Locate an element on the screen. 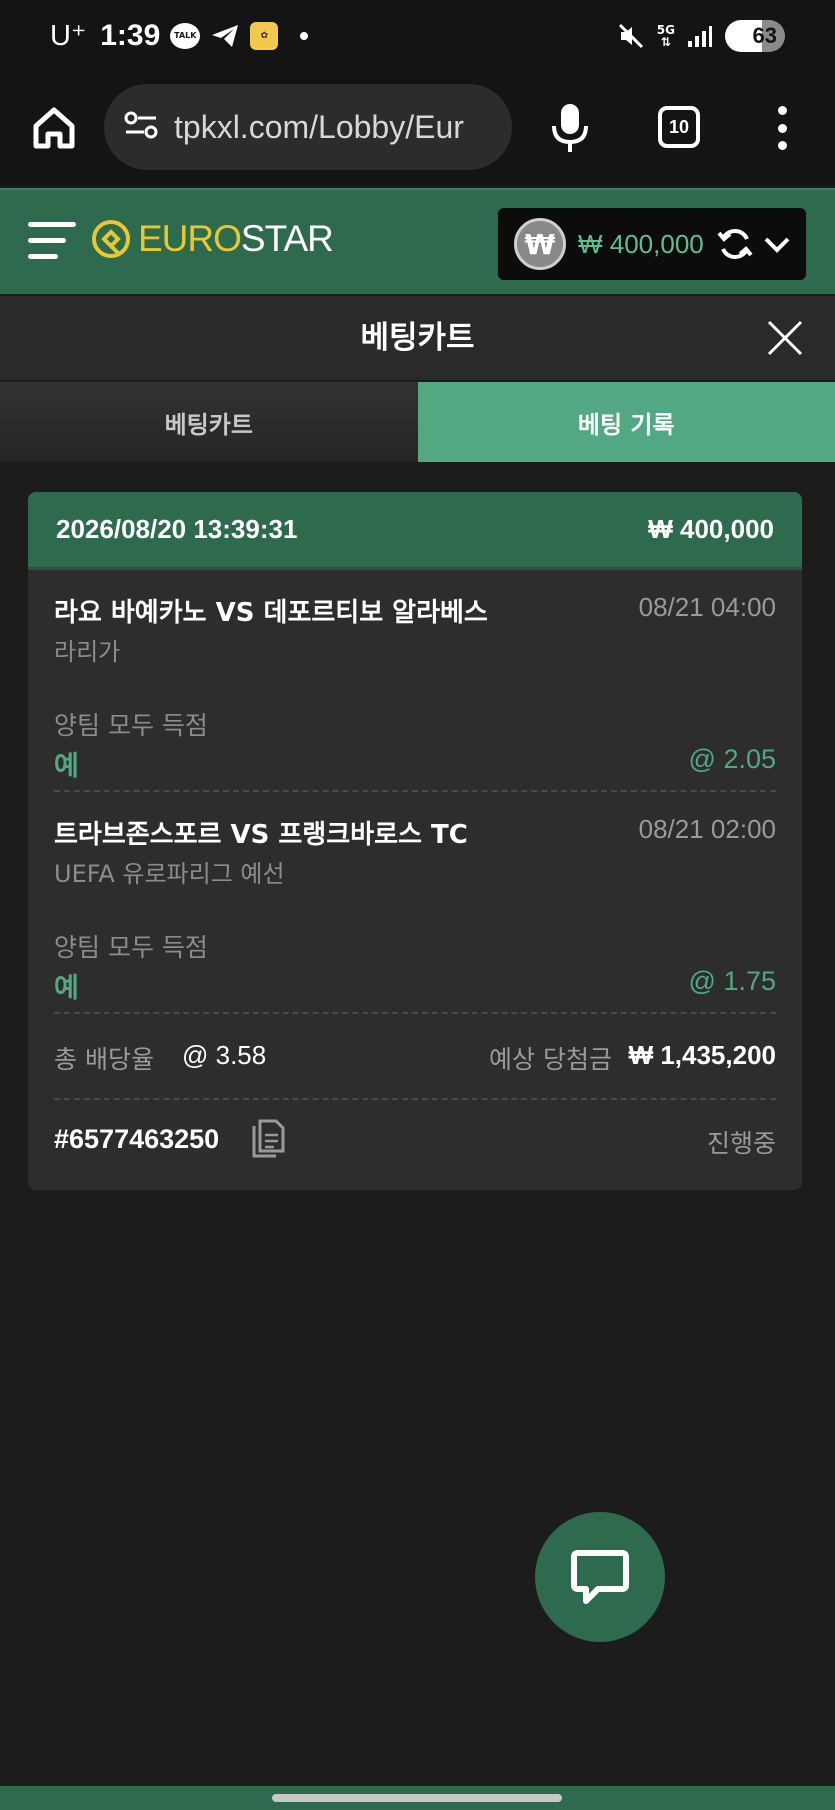 This screenshot has height=1810, width=835. chat-bubble-icon is located at coordinates (600, 1577).